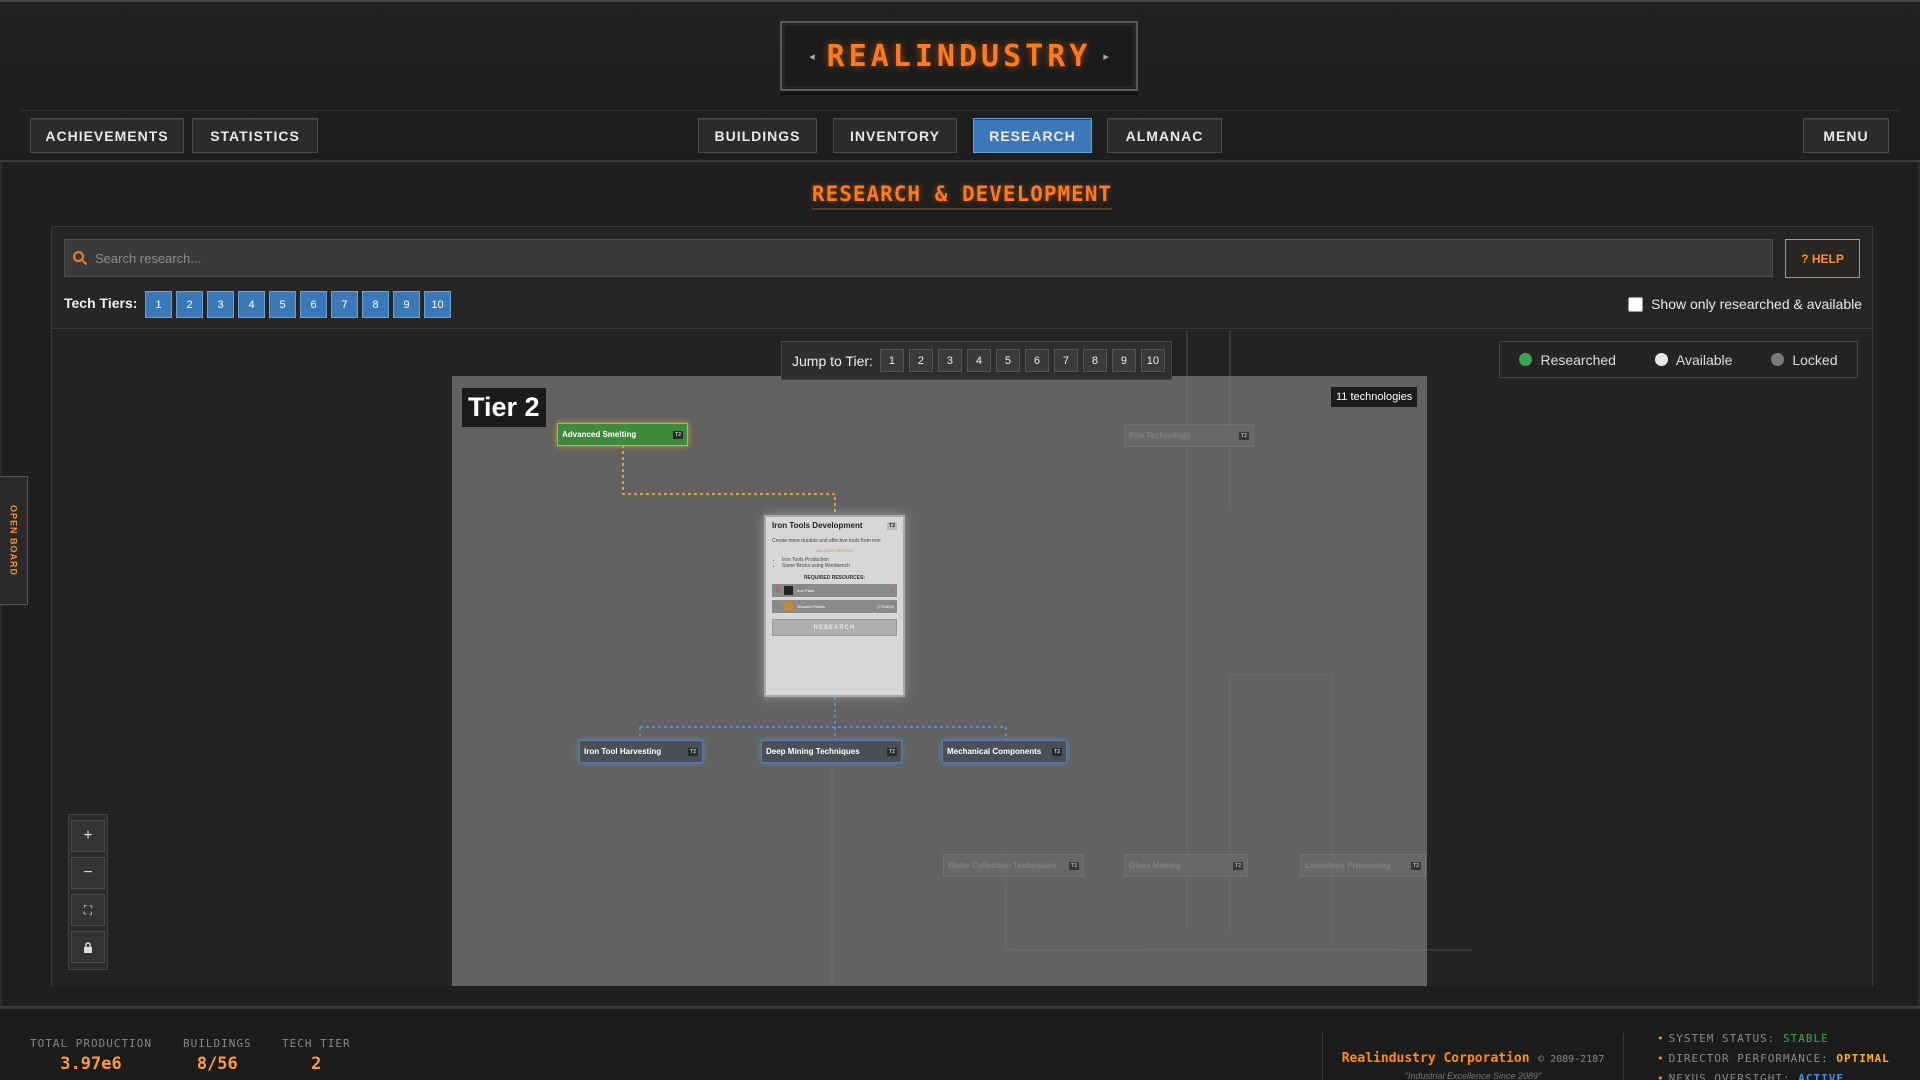 Image resolution: width=1920 pixels, height=1080 pixels. I want to click on nav-buildings: BUILDINGS, so click(757, 135).